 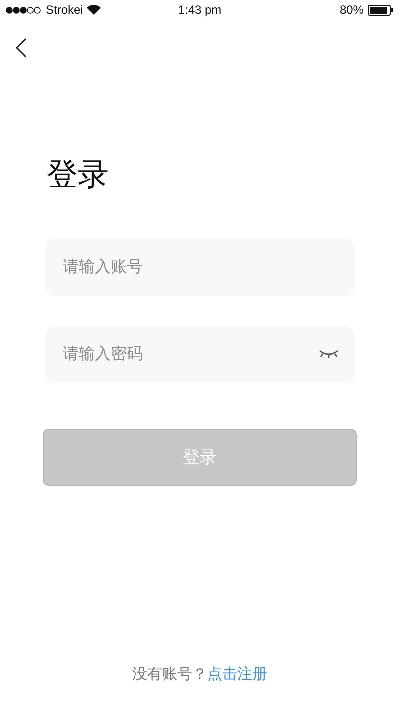 What do you see at coordinates (65, 10) in the screenshot?
I see `carrier-name: Strokei` at bounding box center [65, 10].